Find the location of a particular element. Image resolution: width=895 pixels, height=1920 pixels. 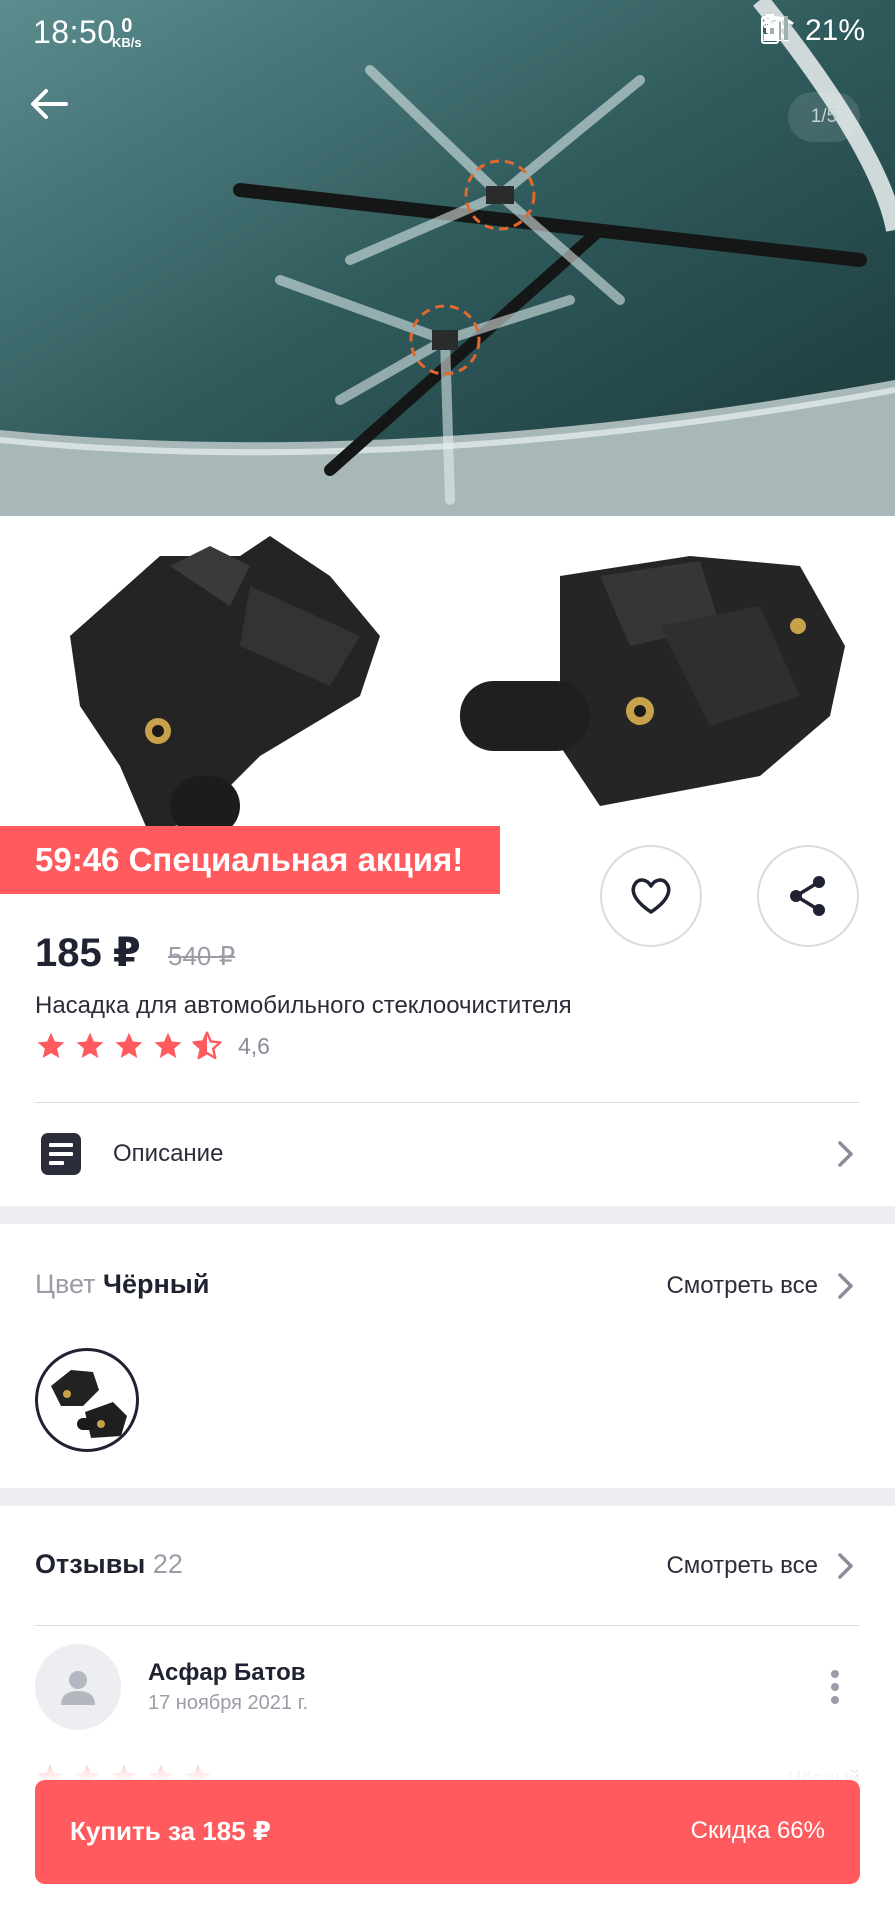

document-icon is located at coordinates (61, 1154).